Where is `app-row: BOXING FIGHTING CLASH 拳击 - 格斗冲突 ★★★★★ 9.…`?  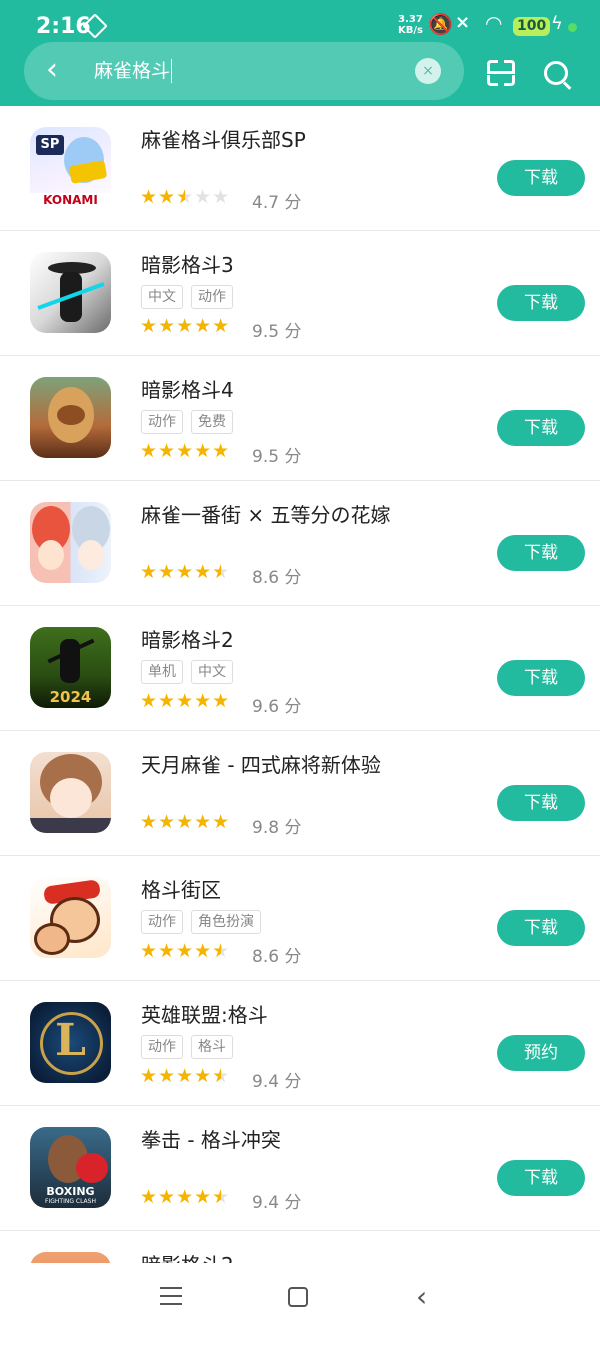
app-row: BOXING FIGHTING CLASH 拳击 - 格斗冲突 ★★★★★ 9.… is located at coordinates (300, 1168).